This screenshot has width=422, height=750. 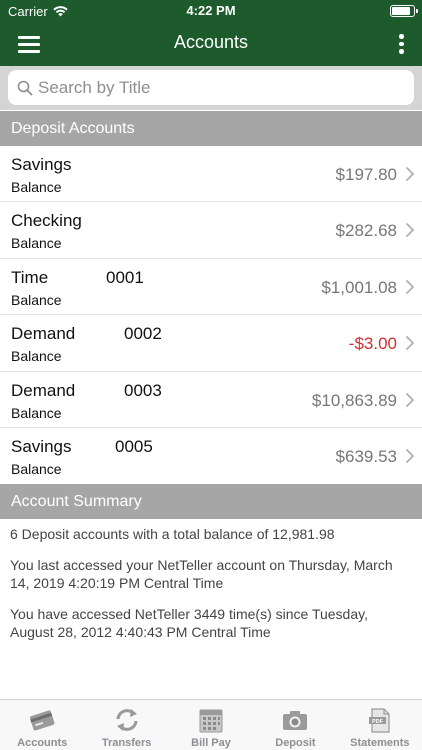 What do you see at coordinates (42, 720) in the screenshot?
I see `card-icon` at bounding box center [42, 720].